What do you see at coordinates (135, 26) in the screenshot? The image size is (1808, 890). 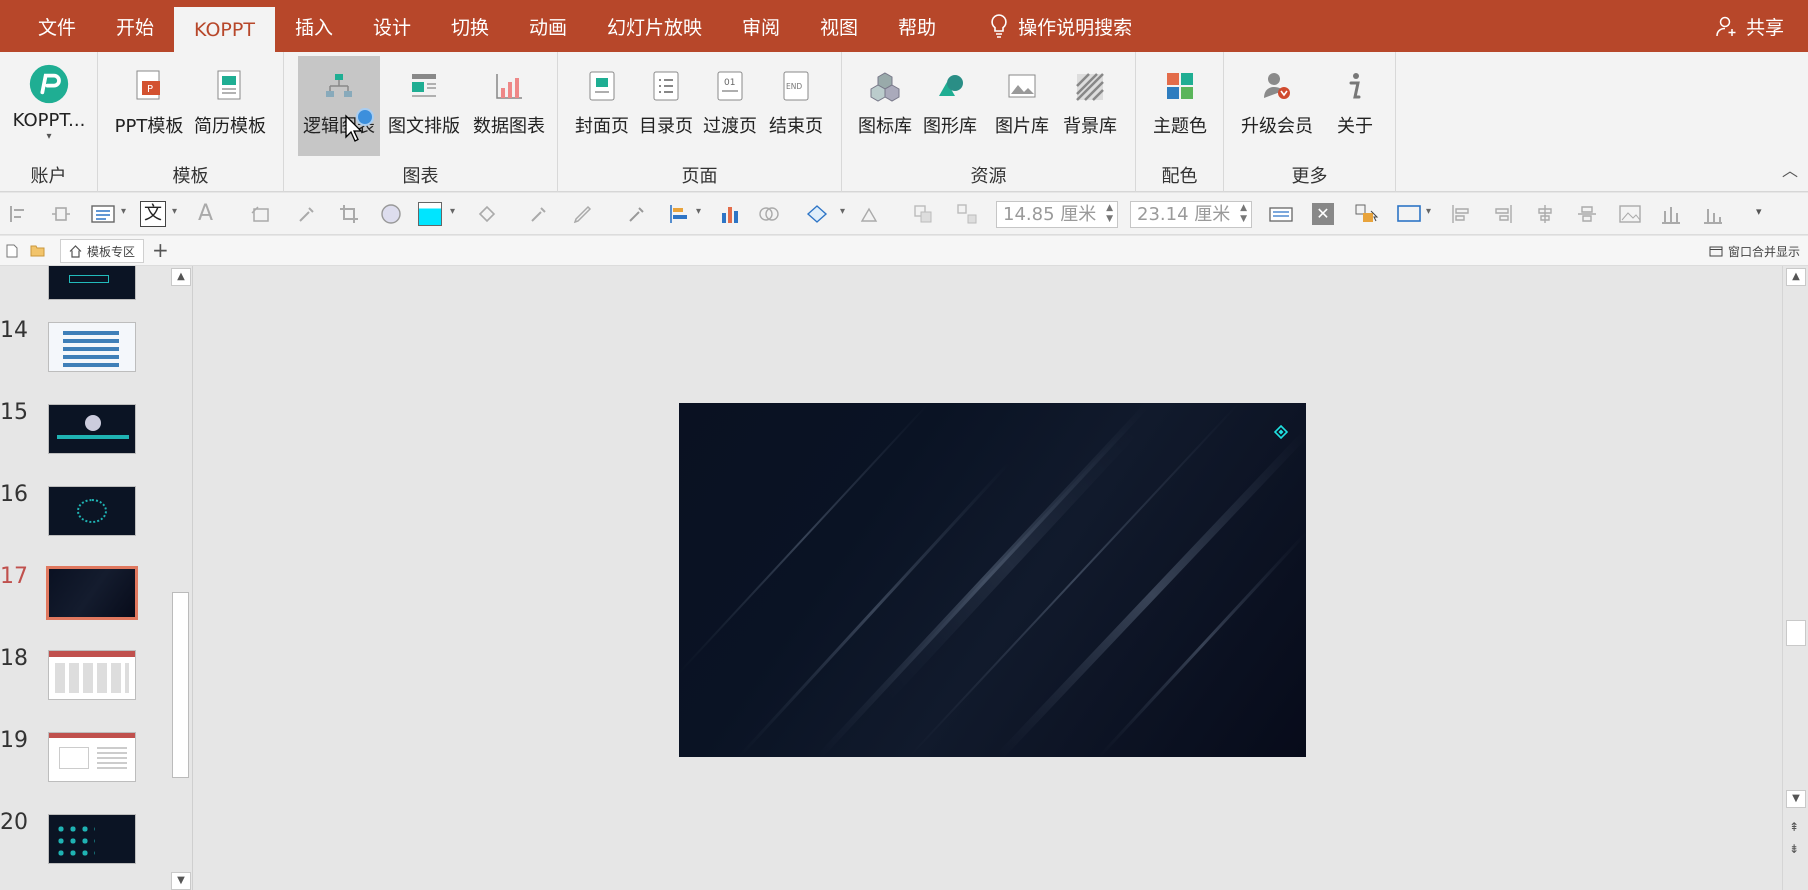 I see `tab-home: 开始` at bounding box center [135, 26].